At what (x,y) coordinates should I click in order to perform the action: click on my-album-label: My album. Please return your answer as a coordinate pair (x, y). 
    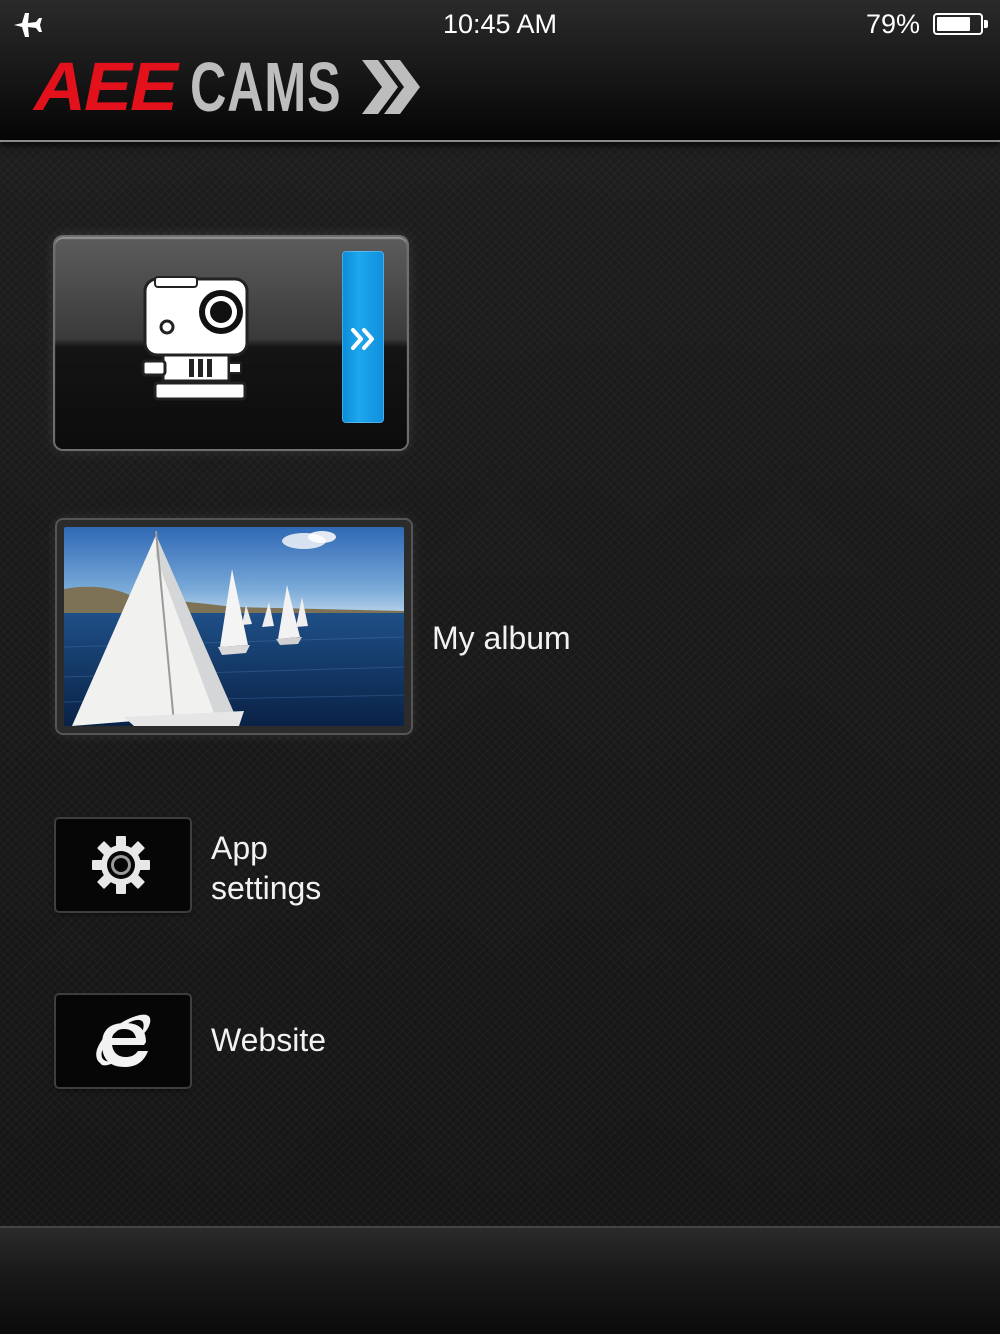
    Looking at the image, I should click on (501, 638).